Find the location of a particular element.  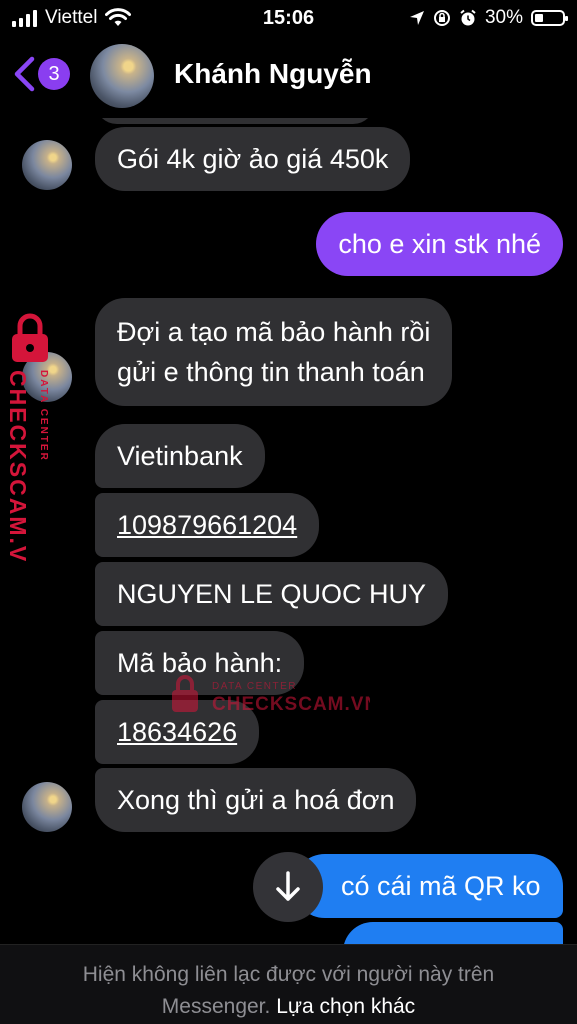

message-bubble: Gói 4k giờ ảo giá 450k is located at coordinates (253, 159).